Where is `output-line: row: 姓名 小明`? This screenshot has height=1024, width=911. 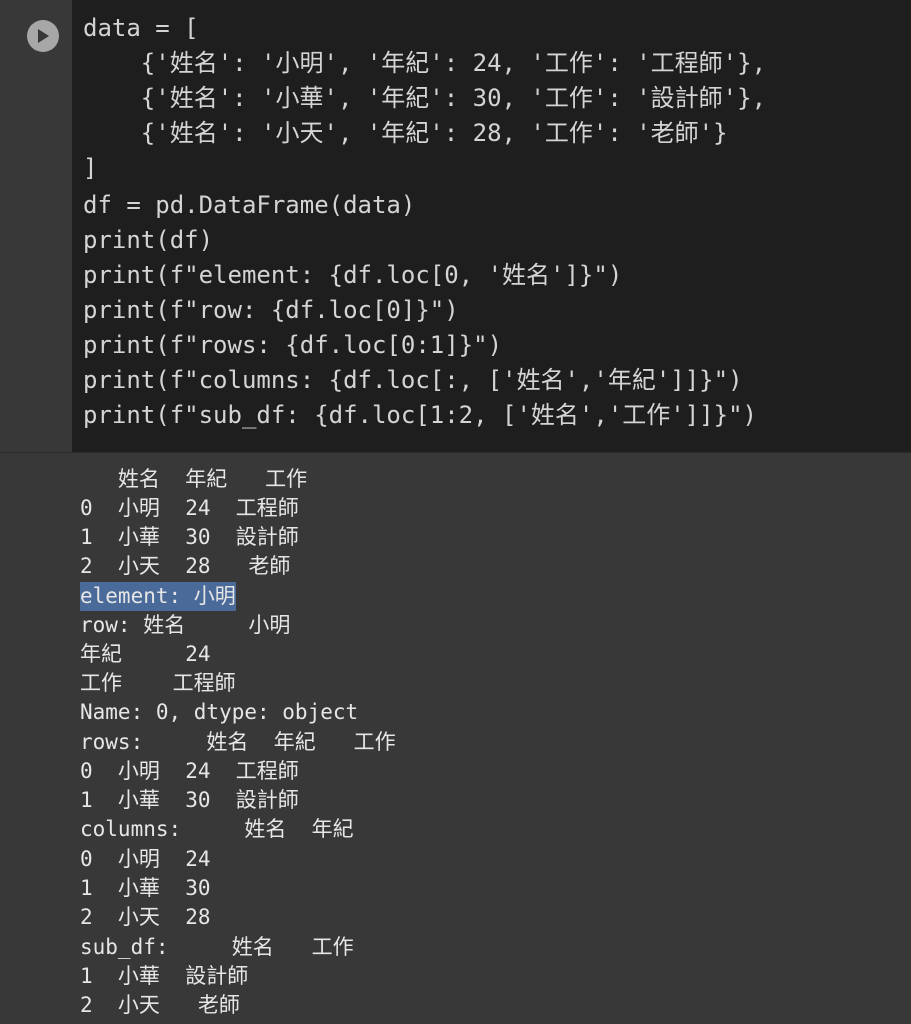 output-line: row: 姓名 小明 is located at coordinates (185, 625).